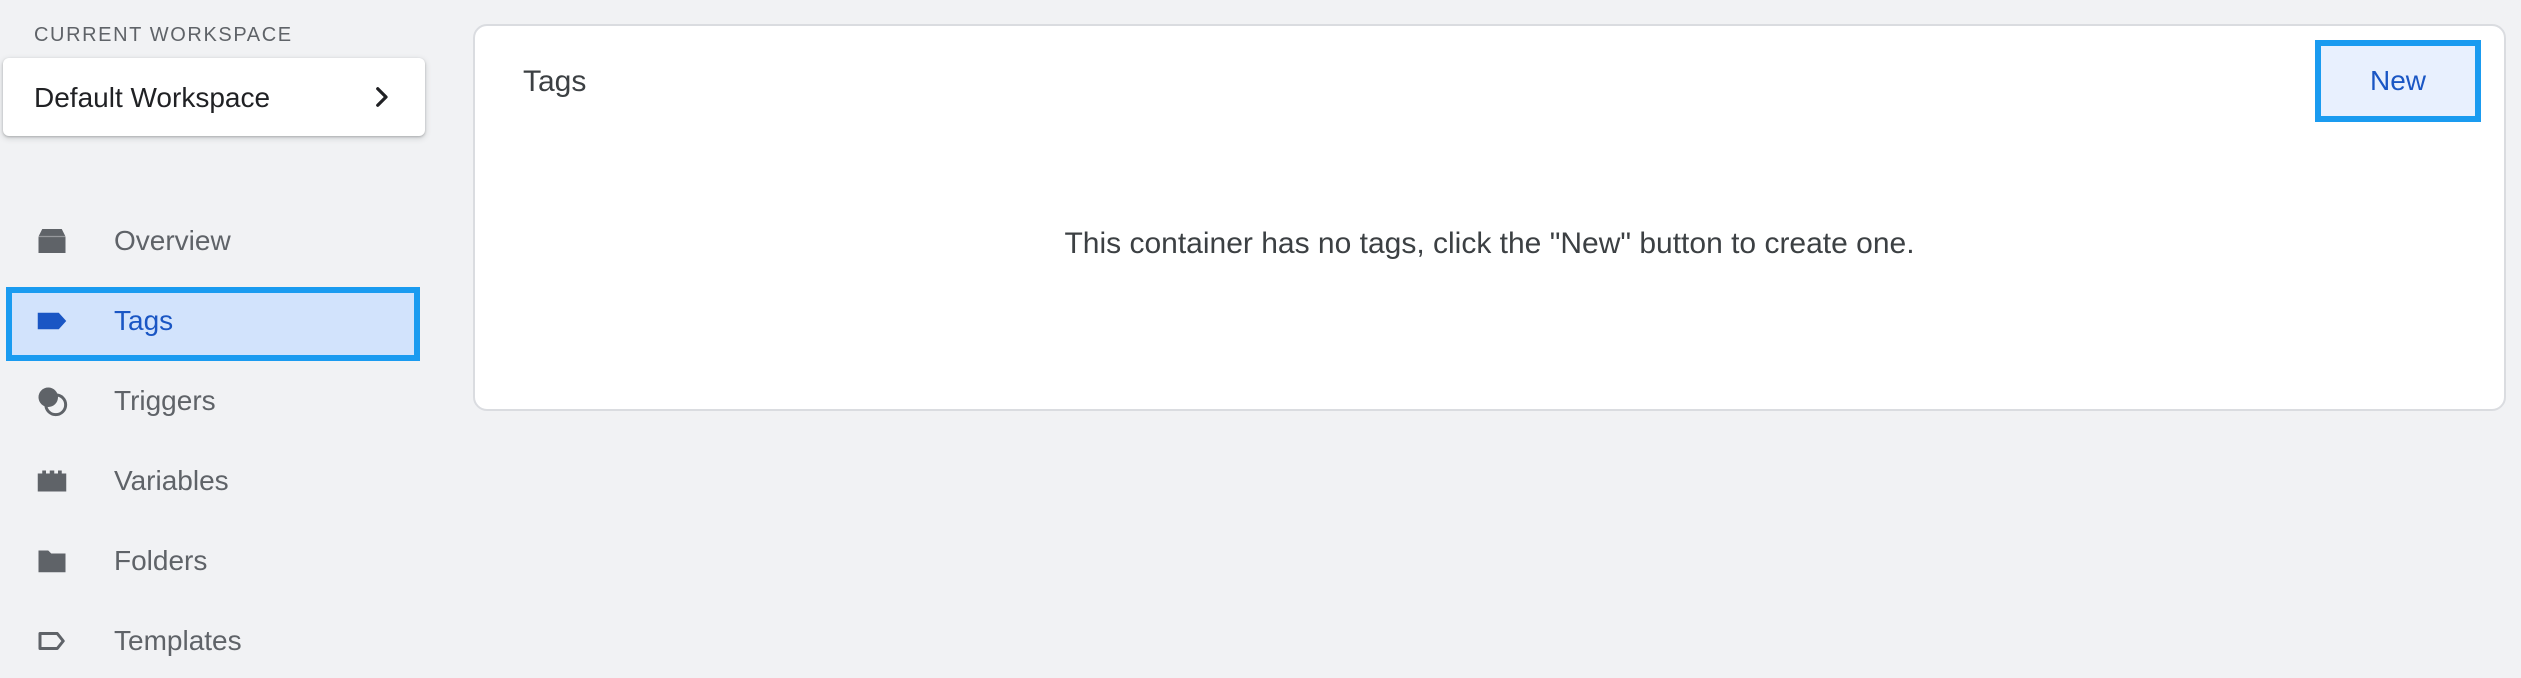 The height and width of the screenshot is (678, 2521). What do you see at coordinates (52, 321) in the screenshot?
I see `tag-icon` at bounding box center [52, 321].